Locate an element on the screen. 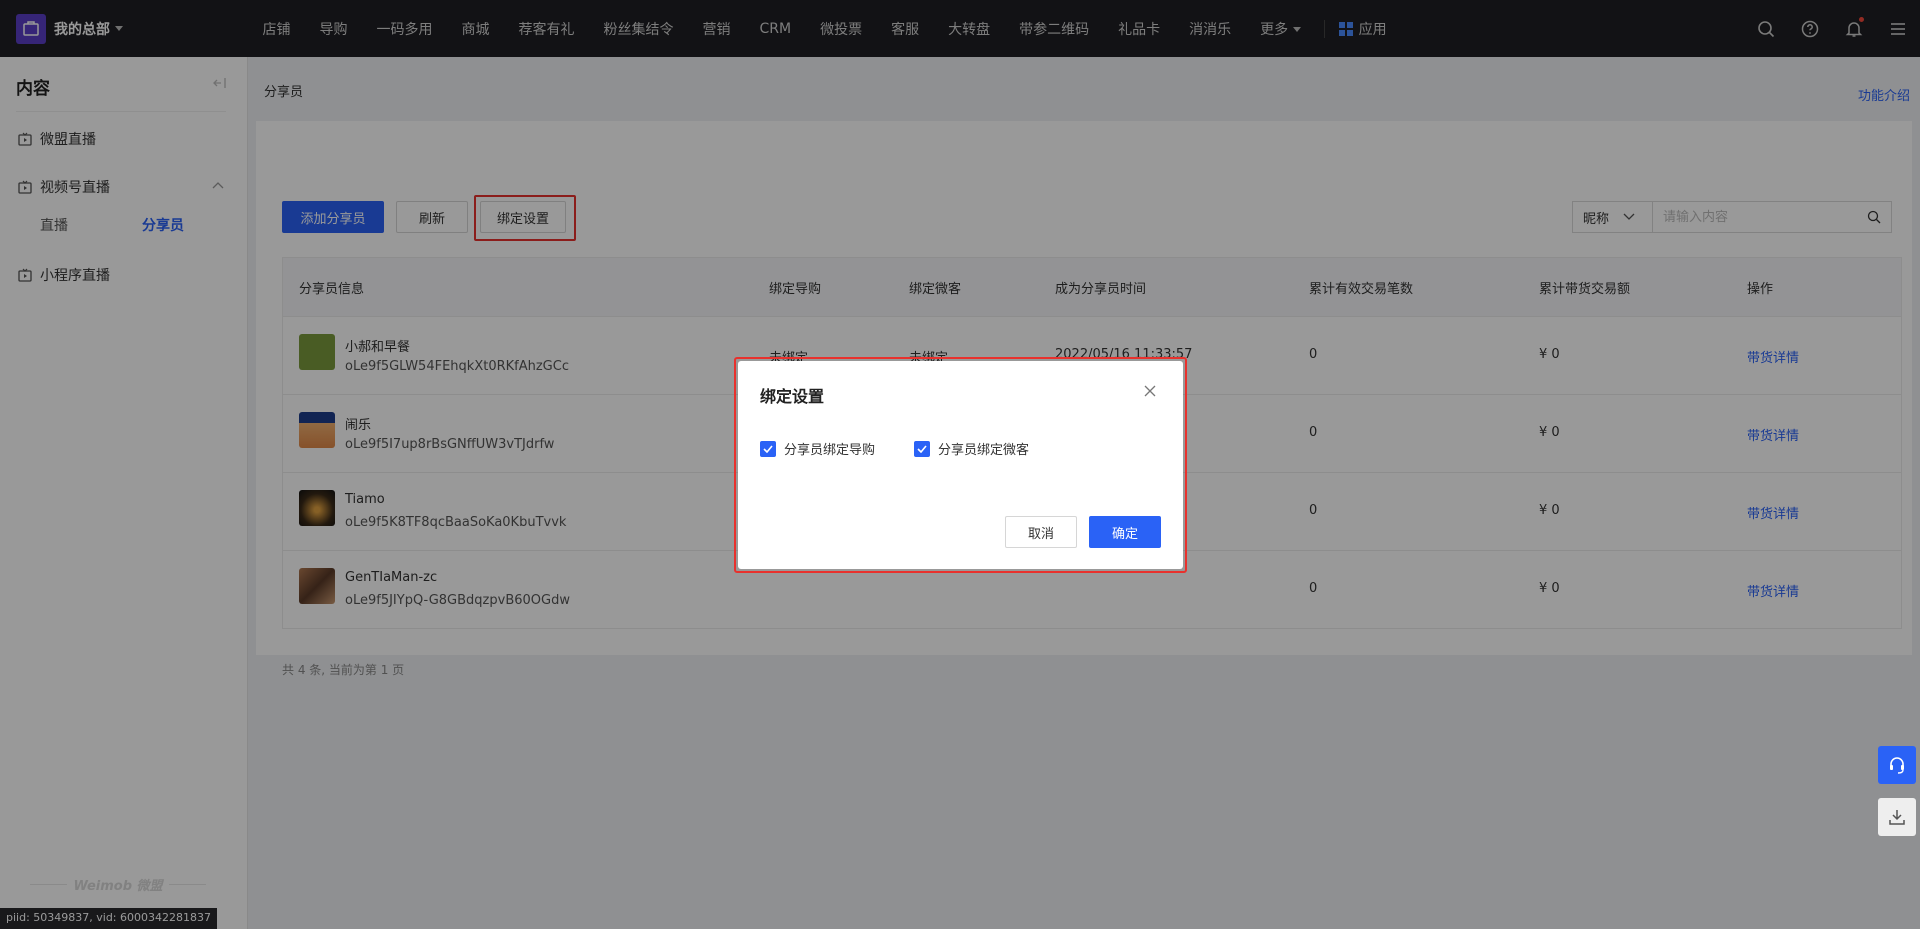 This screenshot has height=929, width=1920. bind-settings-dialog: 绑定设置 分享员绑定导购 分享员绑定微客 取消 确定 is located at coordinates (960, 465).